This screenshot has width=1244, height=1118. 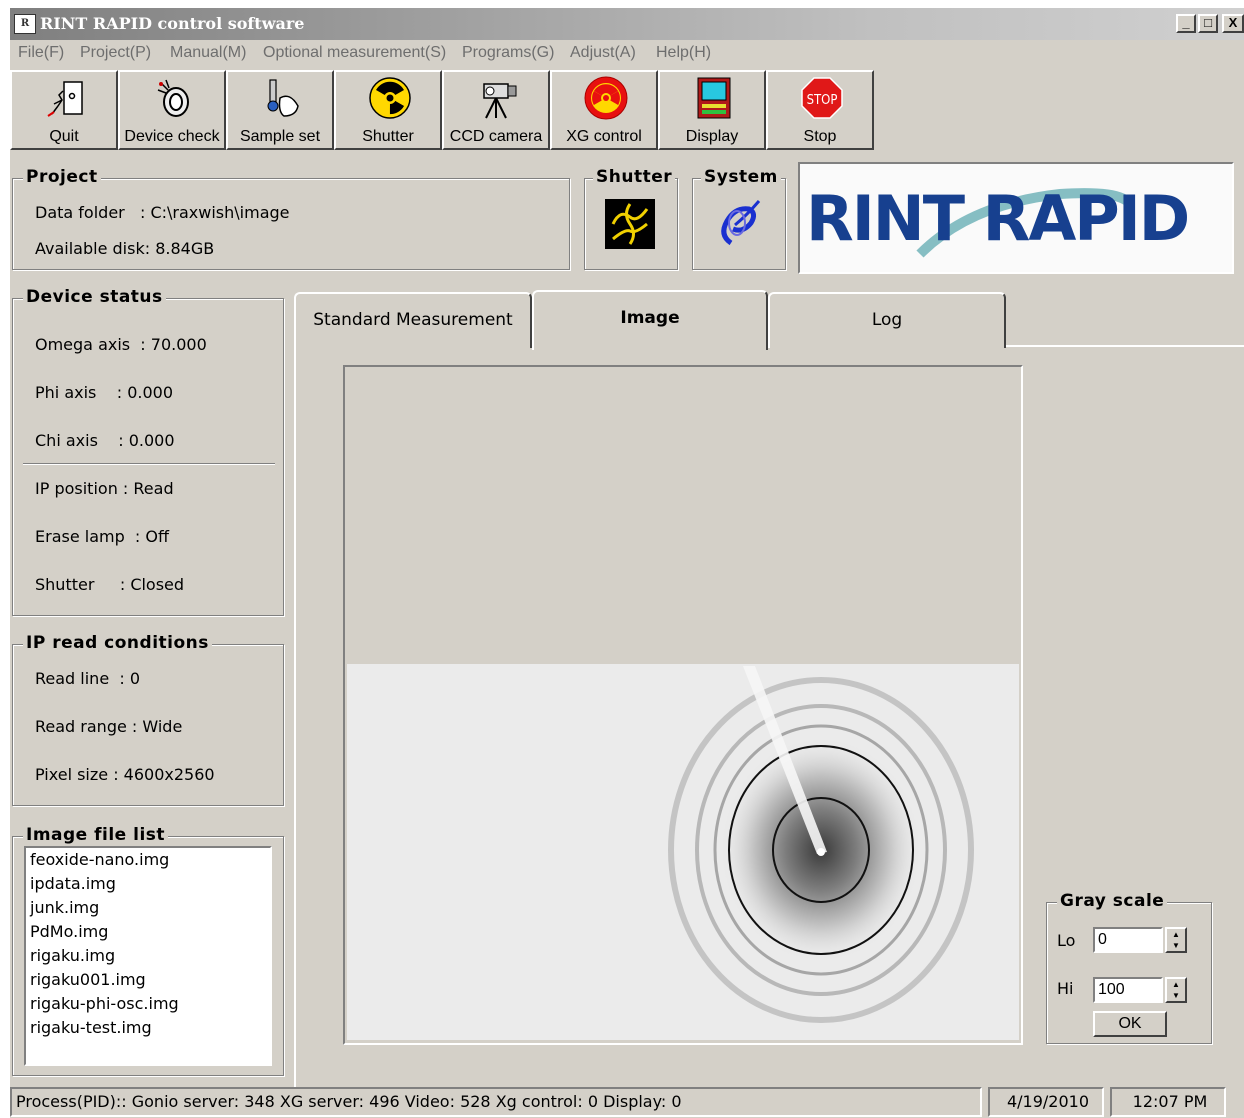 I want to click on gray-scale-group: Gray scale Lo 0 ▲ ▼ Hi 100 ▲ ▼ OK, so click(x=1129, y=967).